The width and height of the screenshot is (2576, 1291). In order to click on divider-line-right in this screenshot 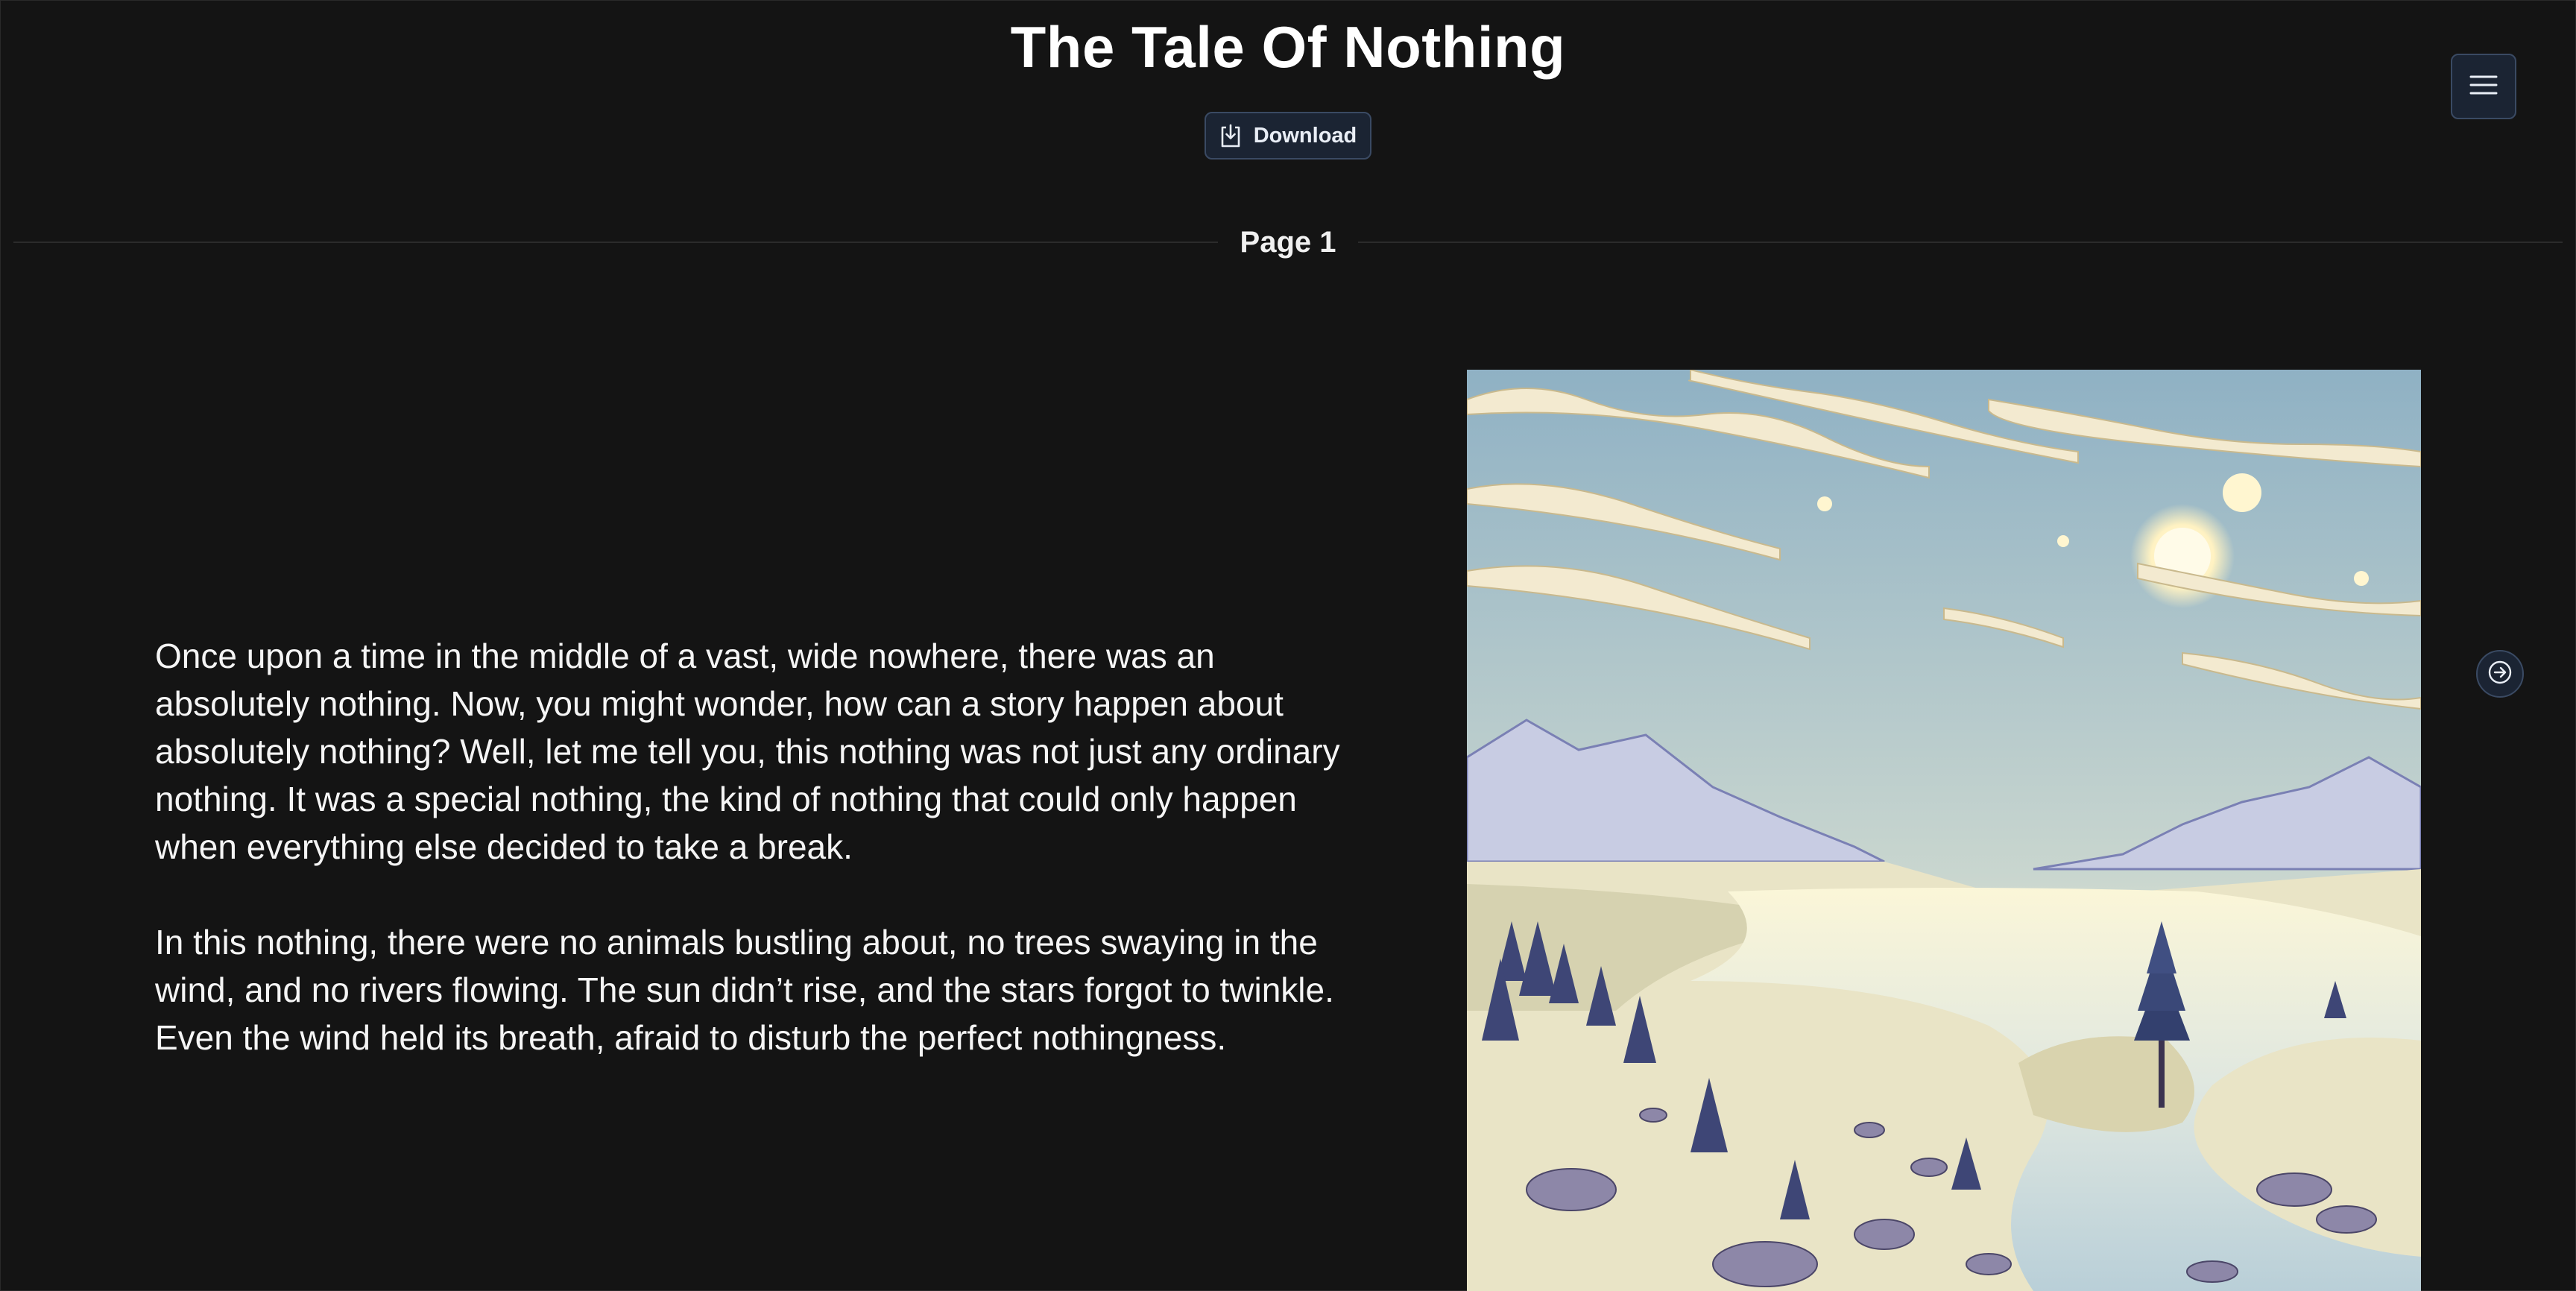, I will do `click(1961, 242)`.